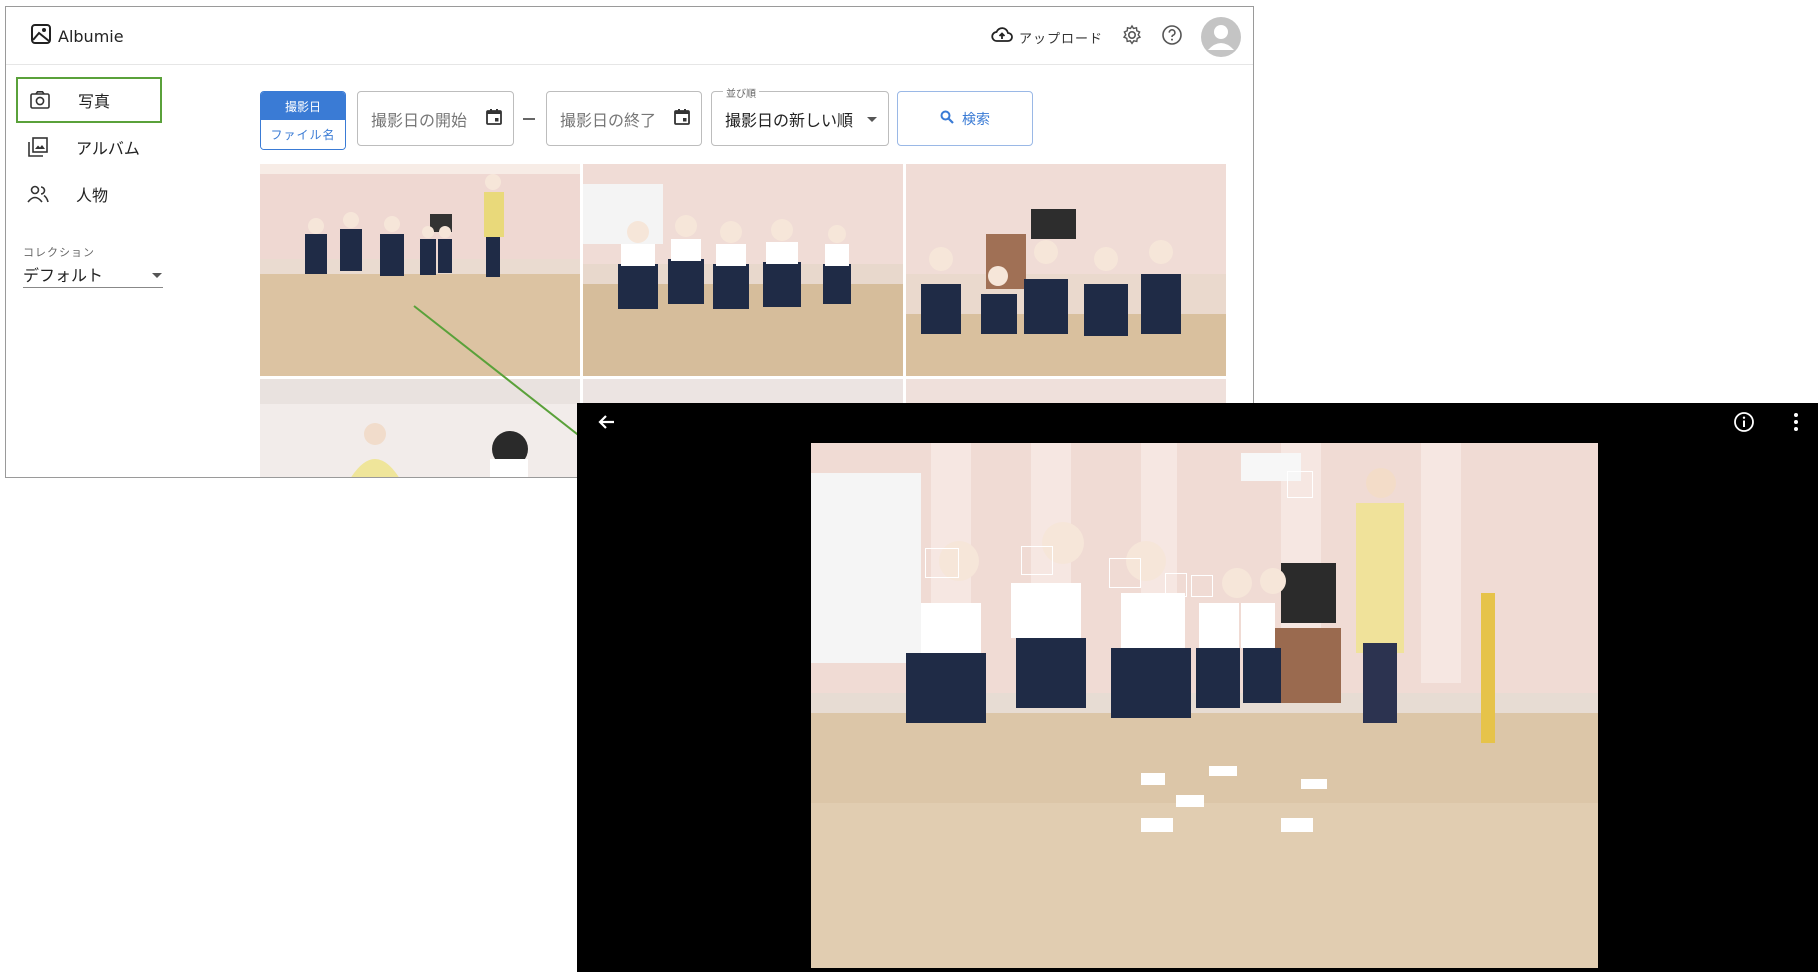 The image size is (1818, 972). Describe the element at coordinates (529, 119) in the screenshot. I see `date-range-separator` at that location.